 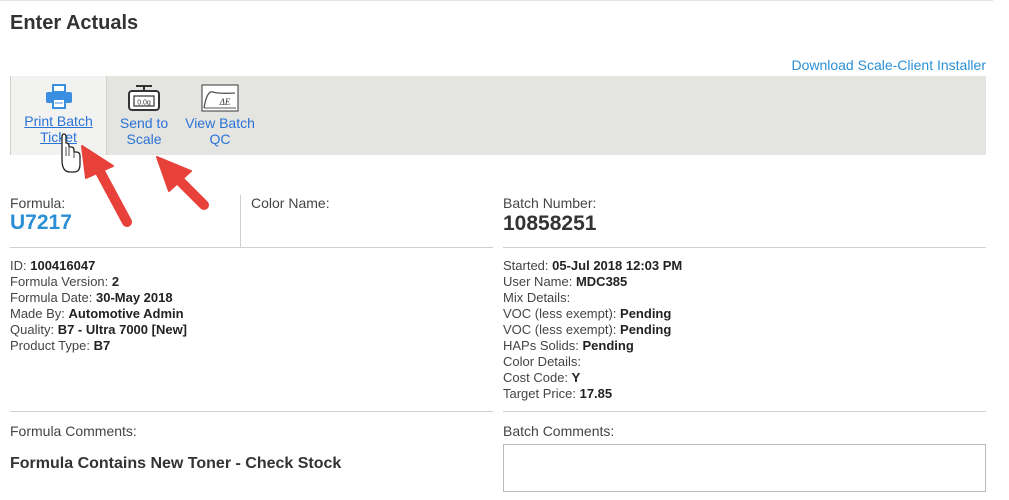 What do you see at coordinates (496, 0) in the screenshot?
I see `top-divider` at bounding box center [496, 0].